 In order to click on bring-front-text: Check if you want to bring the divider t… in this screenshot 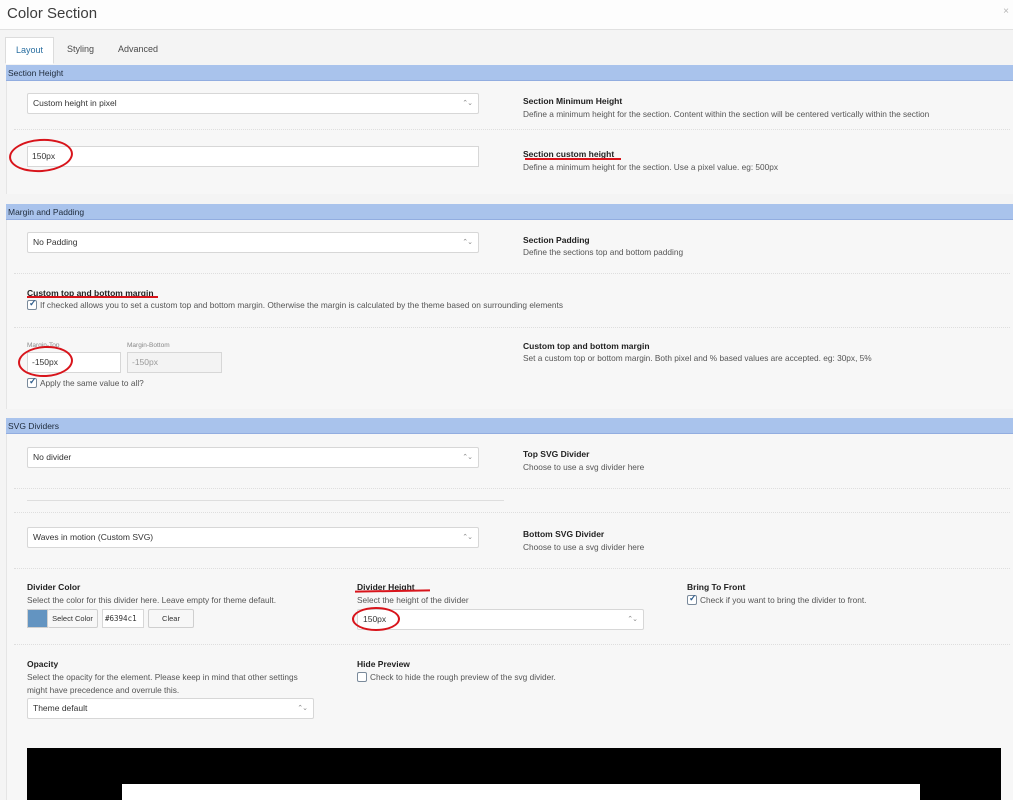, I will do `click(783, 600)`.